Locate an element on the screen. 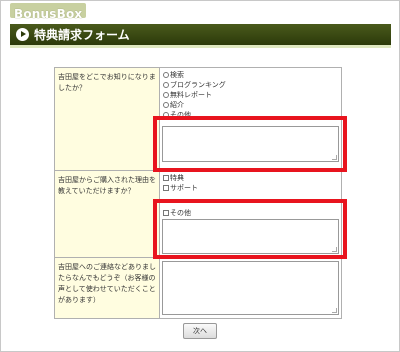 The image size is (400, 352). option-reason-other: その他 is located at coordinates (250, 213).